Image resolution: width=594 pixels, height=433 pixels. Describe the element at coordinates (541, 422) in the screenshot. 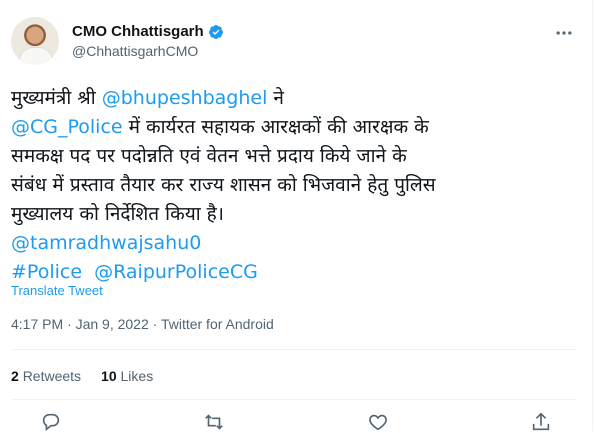

I see `share-icon` at that location.